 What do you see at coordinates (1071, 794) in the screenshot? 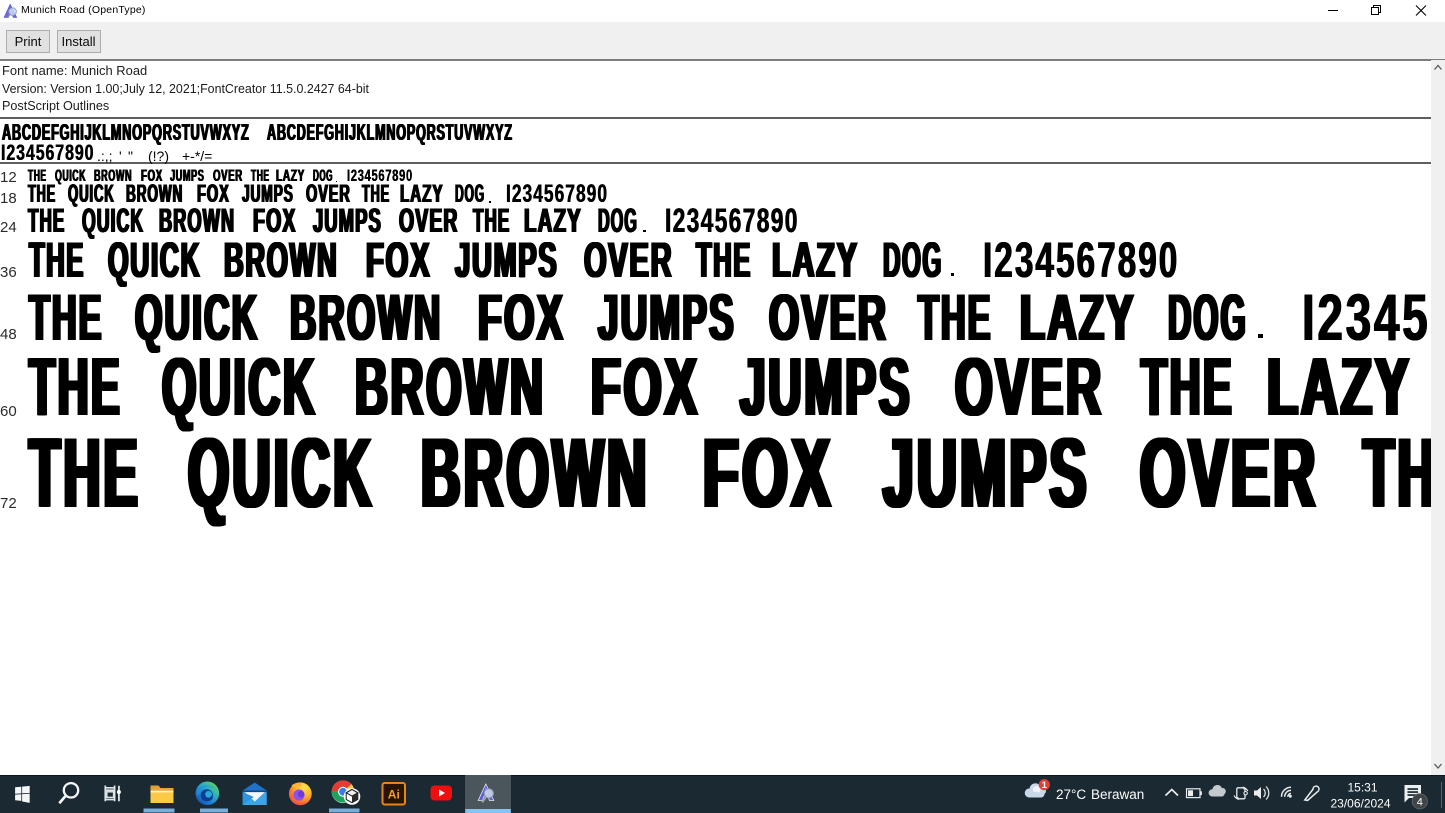
I see `svg-text: 27°C` at bounding box center [1071, 794].